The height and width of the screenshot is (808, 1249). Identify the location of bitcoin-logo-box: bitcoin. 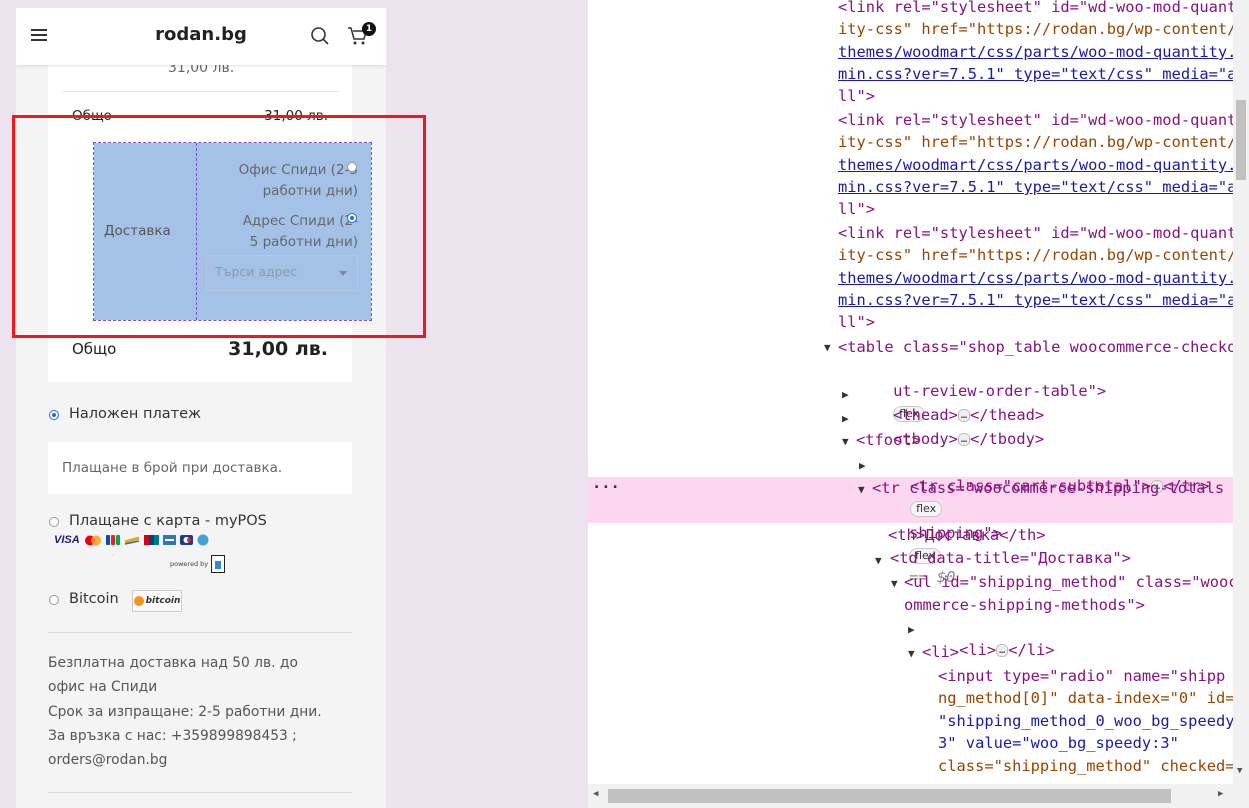
(157, 601).